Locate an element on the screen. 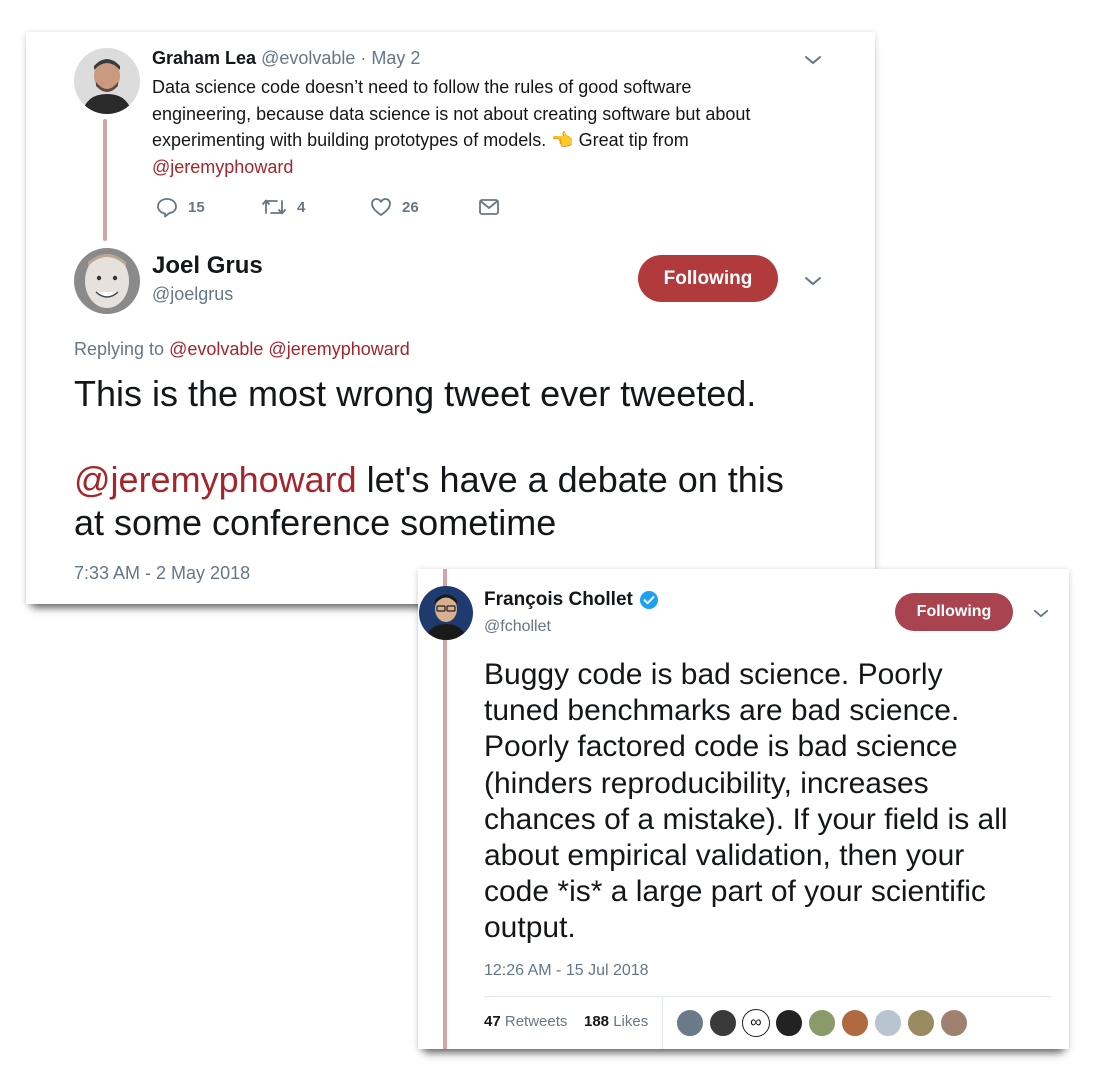 The height and width of the screenshot is (1076, 1094). message-icon is located at coordinates (489, 207).